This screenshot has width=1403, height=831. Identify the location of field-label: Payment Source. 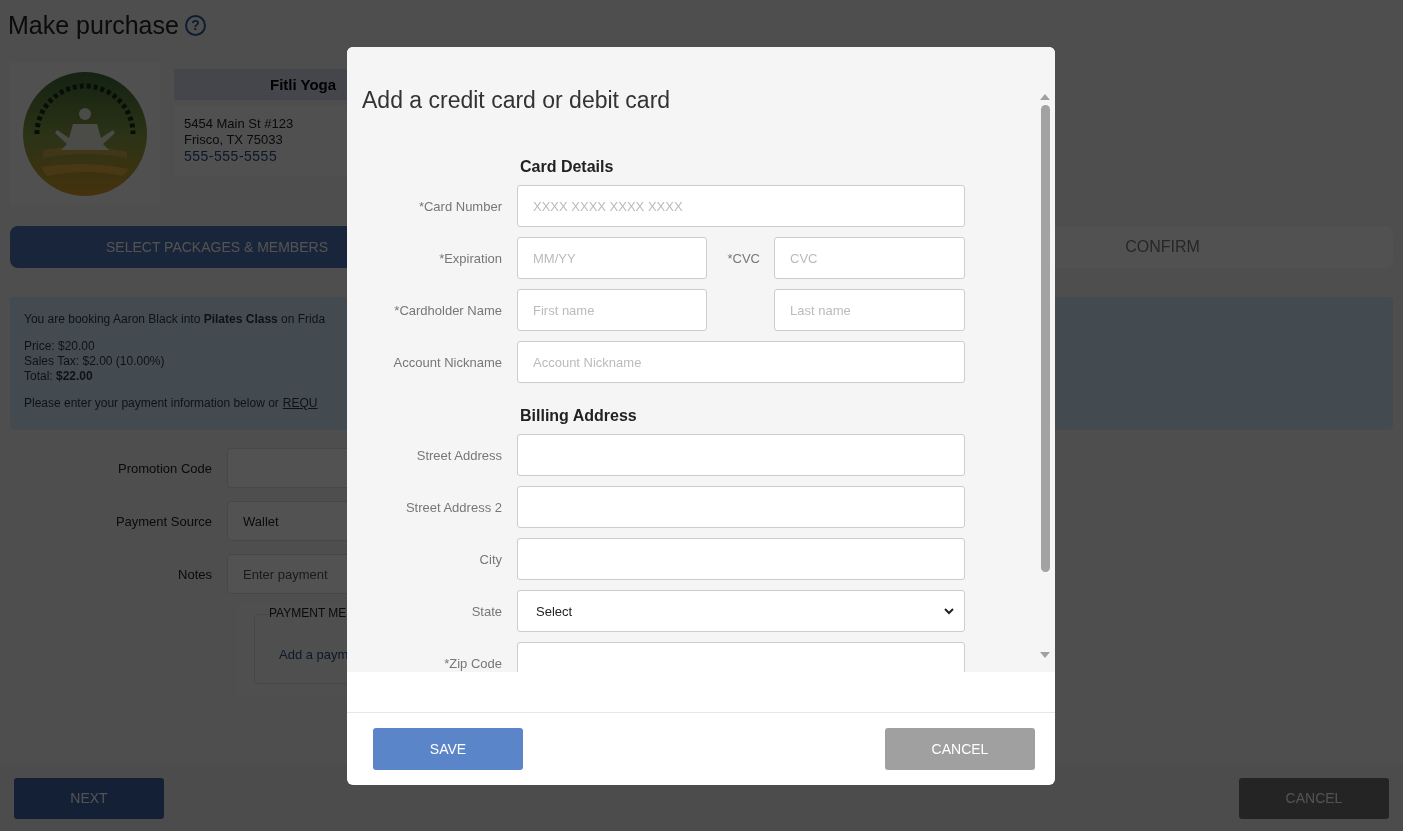
(163, 521).